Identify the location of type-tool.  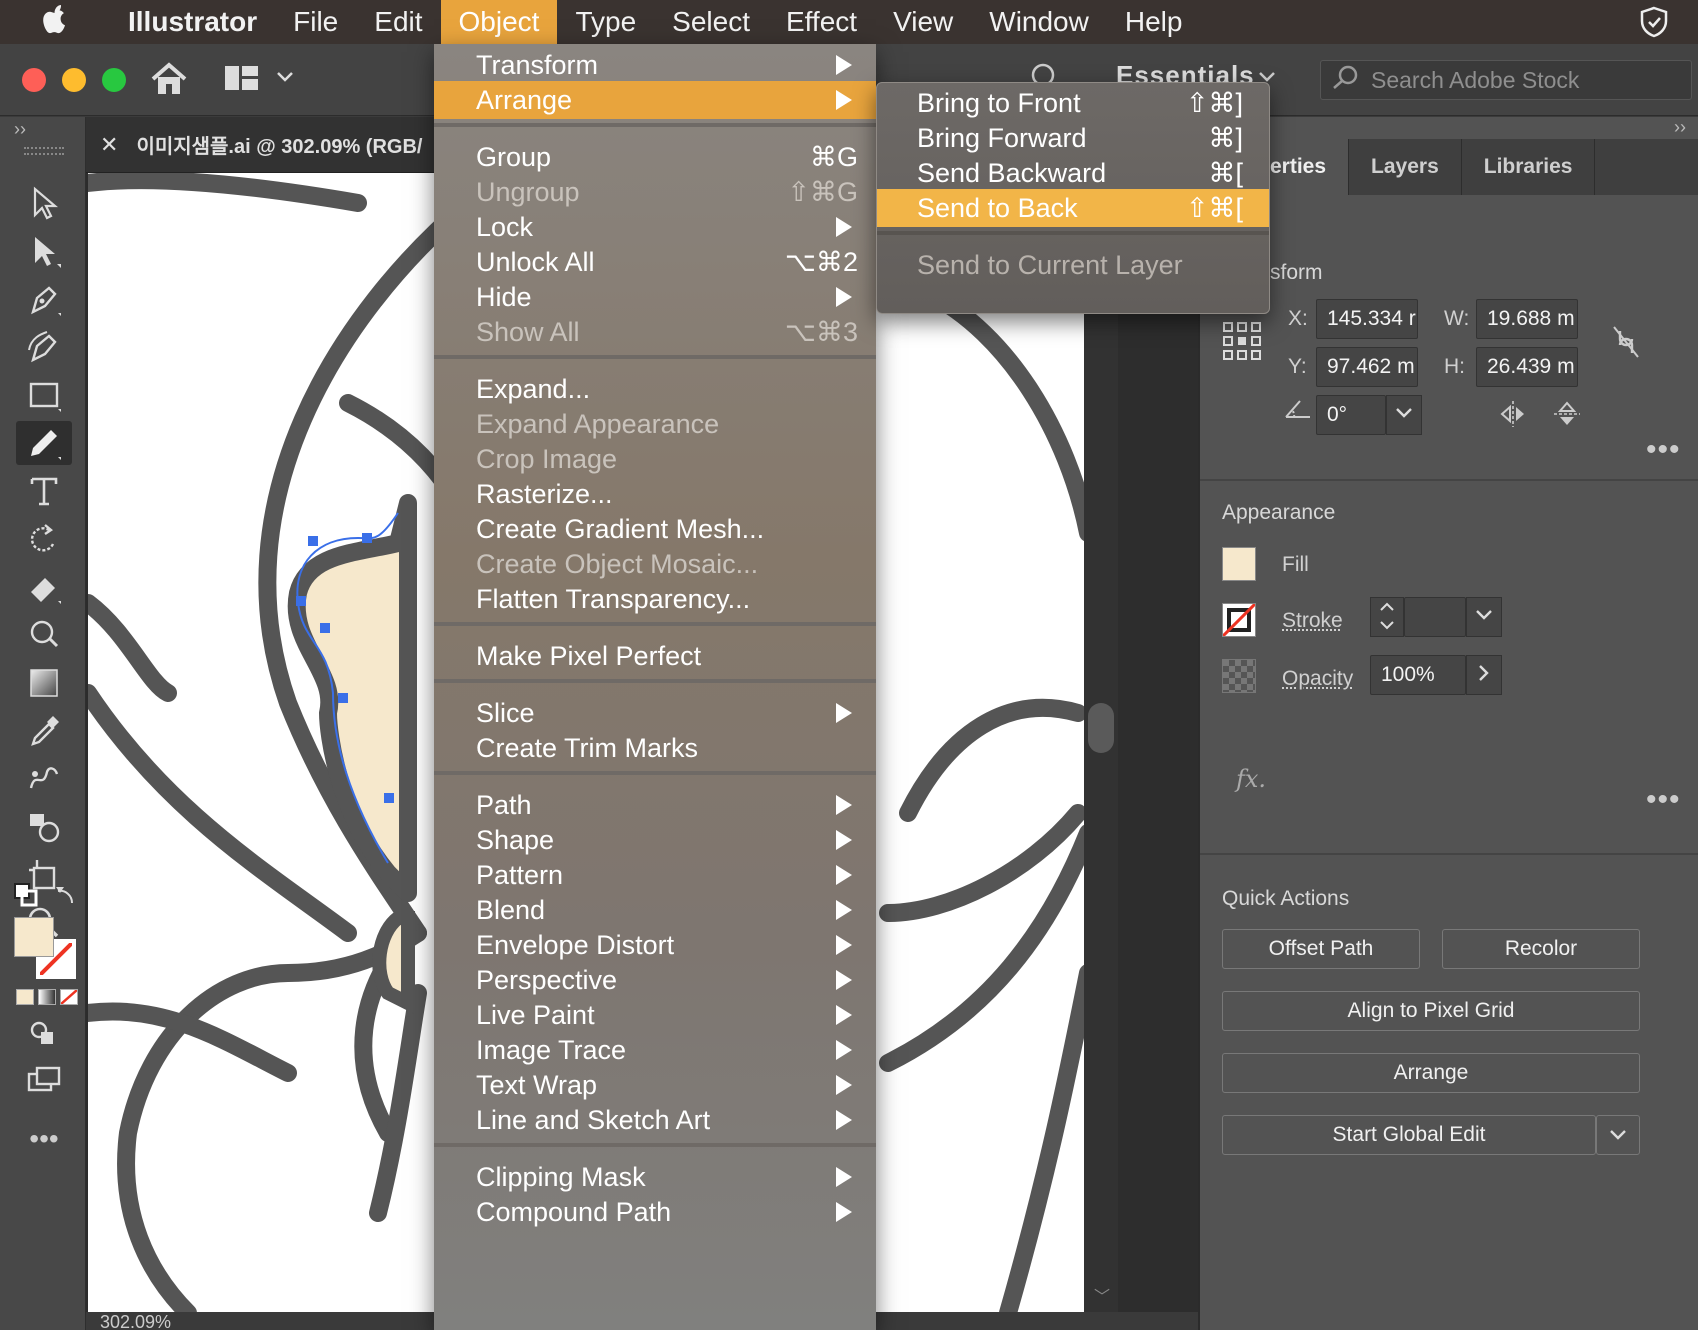
(44, 491).